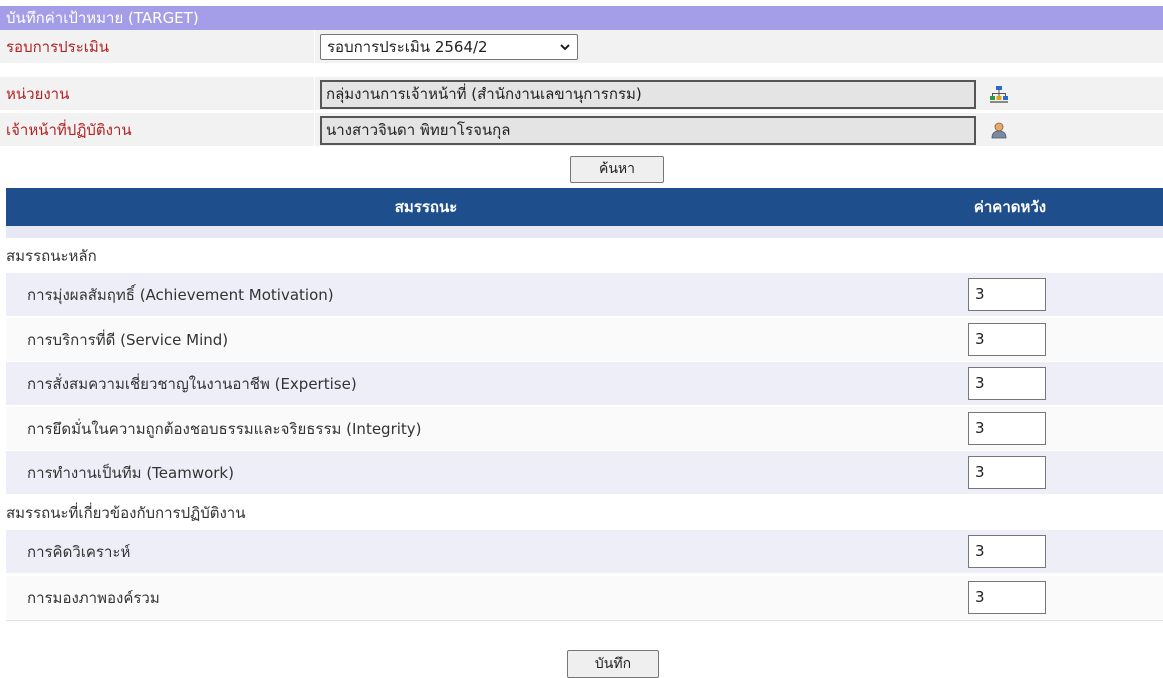 The image size is (1163, 678). Describe the element at coordinates (584, 513) in the screenshot. I see `group-heading: สมรรถนะที่เกี่ยวข้องกับการปฏิบัติงาน` at that location.